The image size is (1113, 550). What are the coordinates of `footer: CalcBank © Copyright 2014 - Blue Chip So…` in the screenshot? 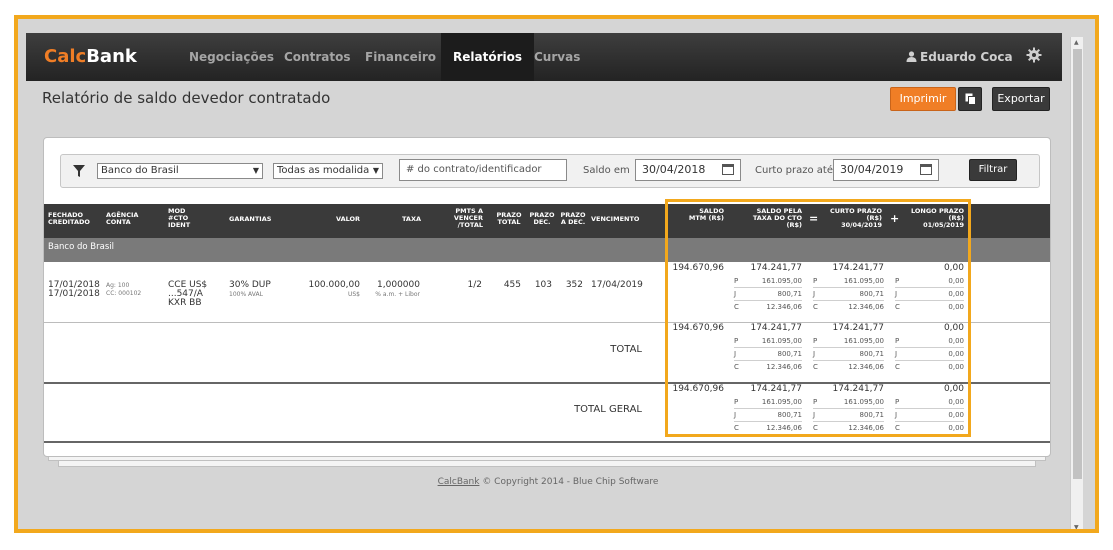 It's located at (548, 482).